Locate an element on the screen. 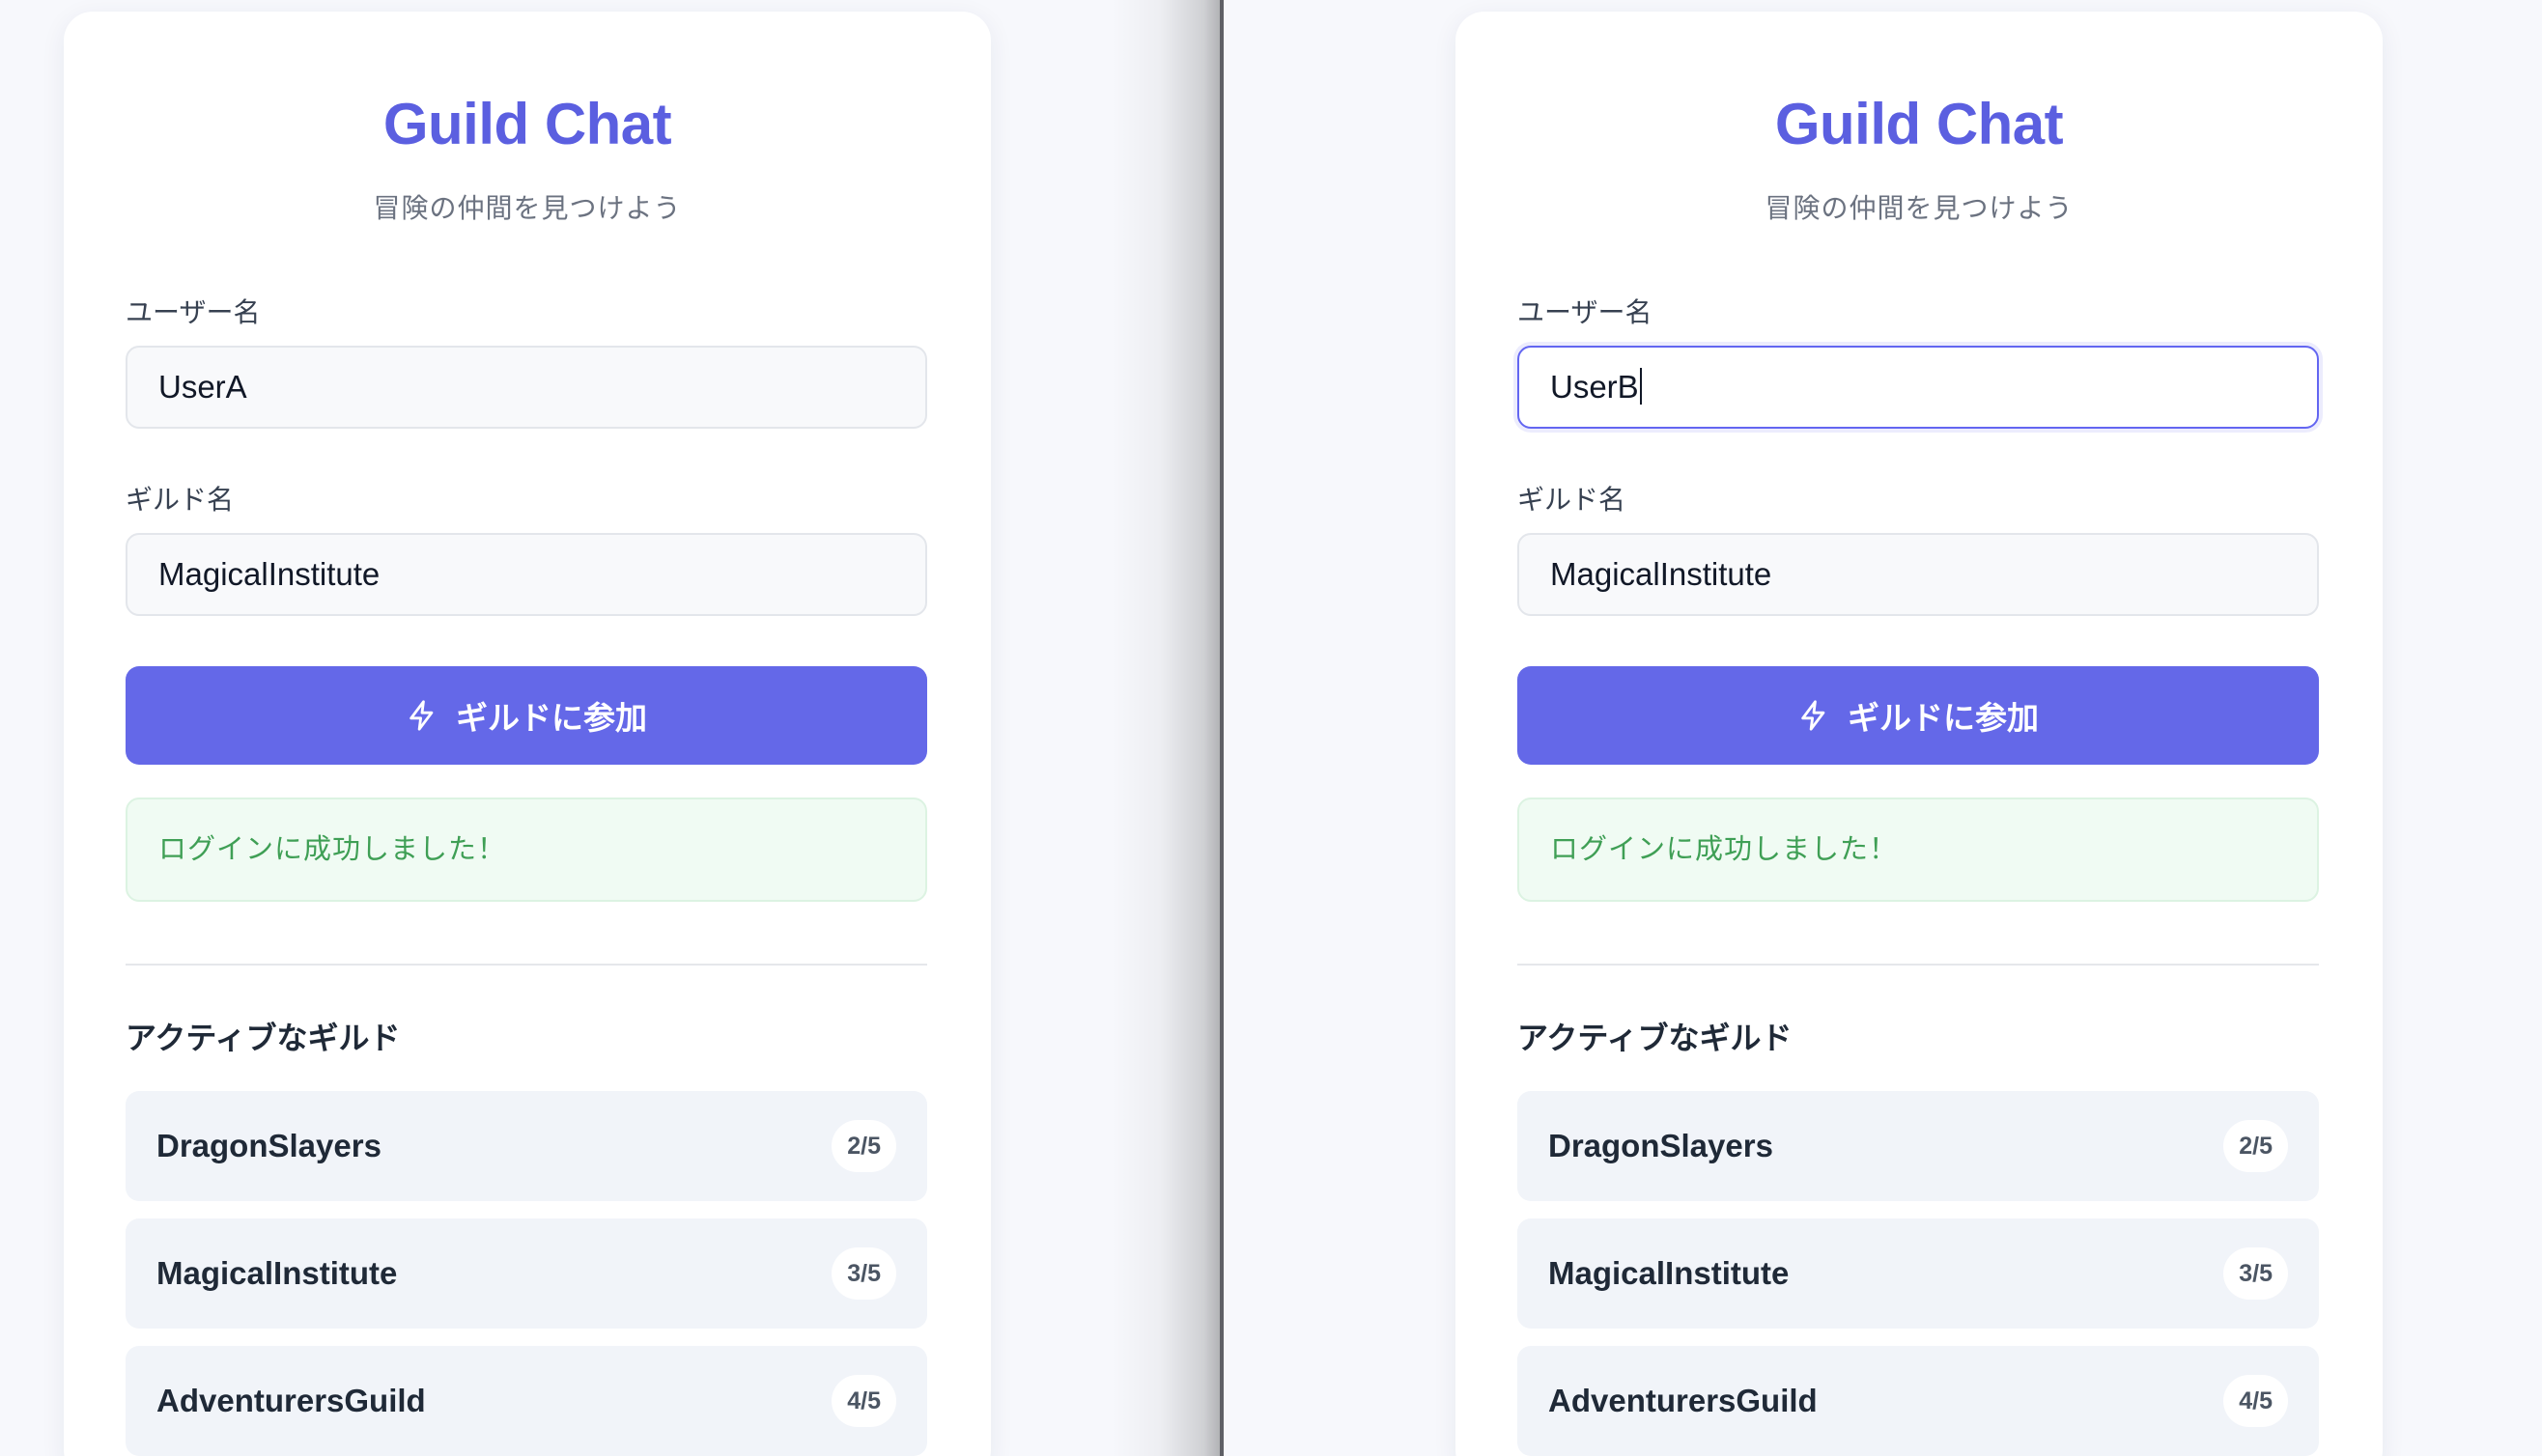 This screenshot has width=2542, height=1456. username-value: UserB is located at coordinates (1594, 387).